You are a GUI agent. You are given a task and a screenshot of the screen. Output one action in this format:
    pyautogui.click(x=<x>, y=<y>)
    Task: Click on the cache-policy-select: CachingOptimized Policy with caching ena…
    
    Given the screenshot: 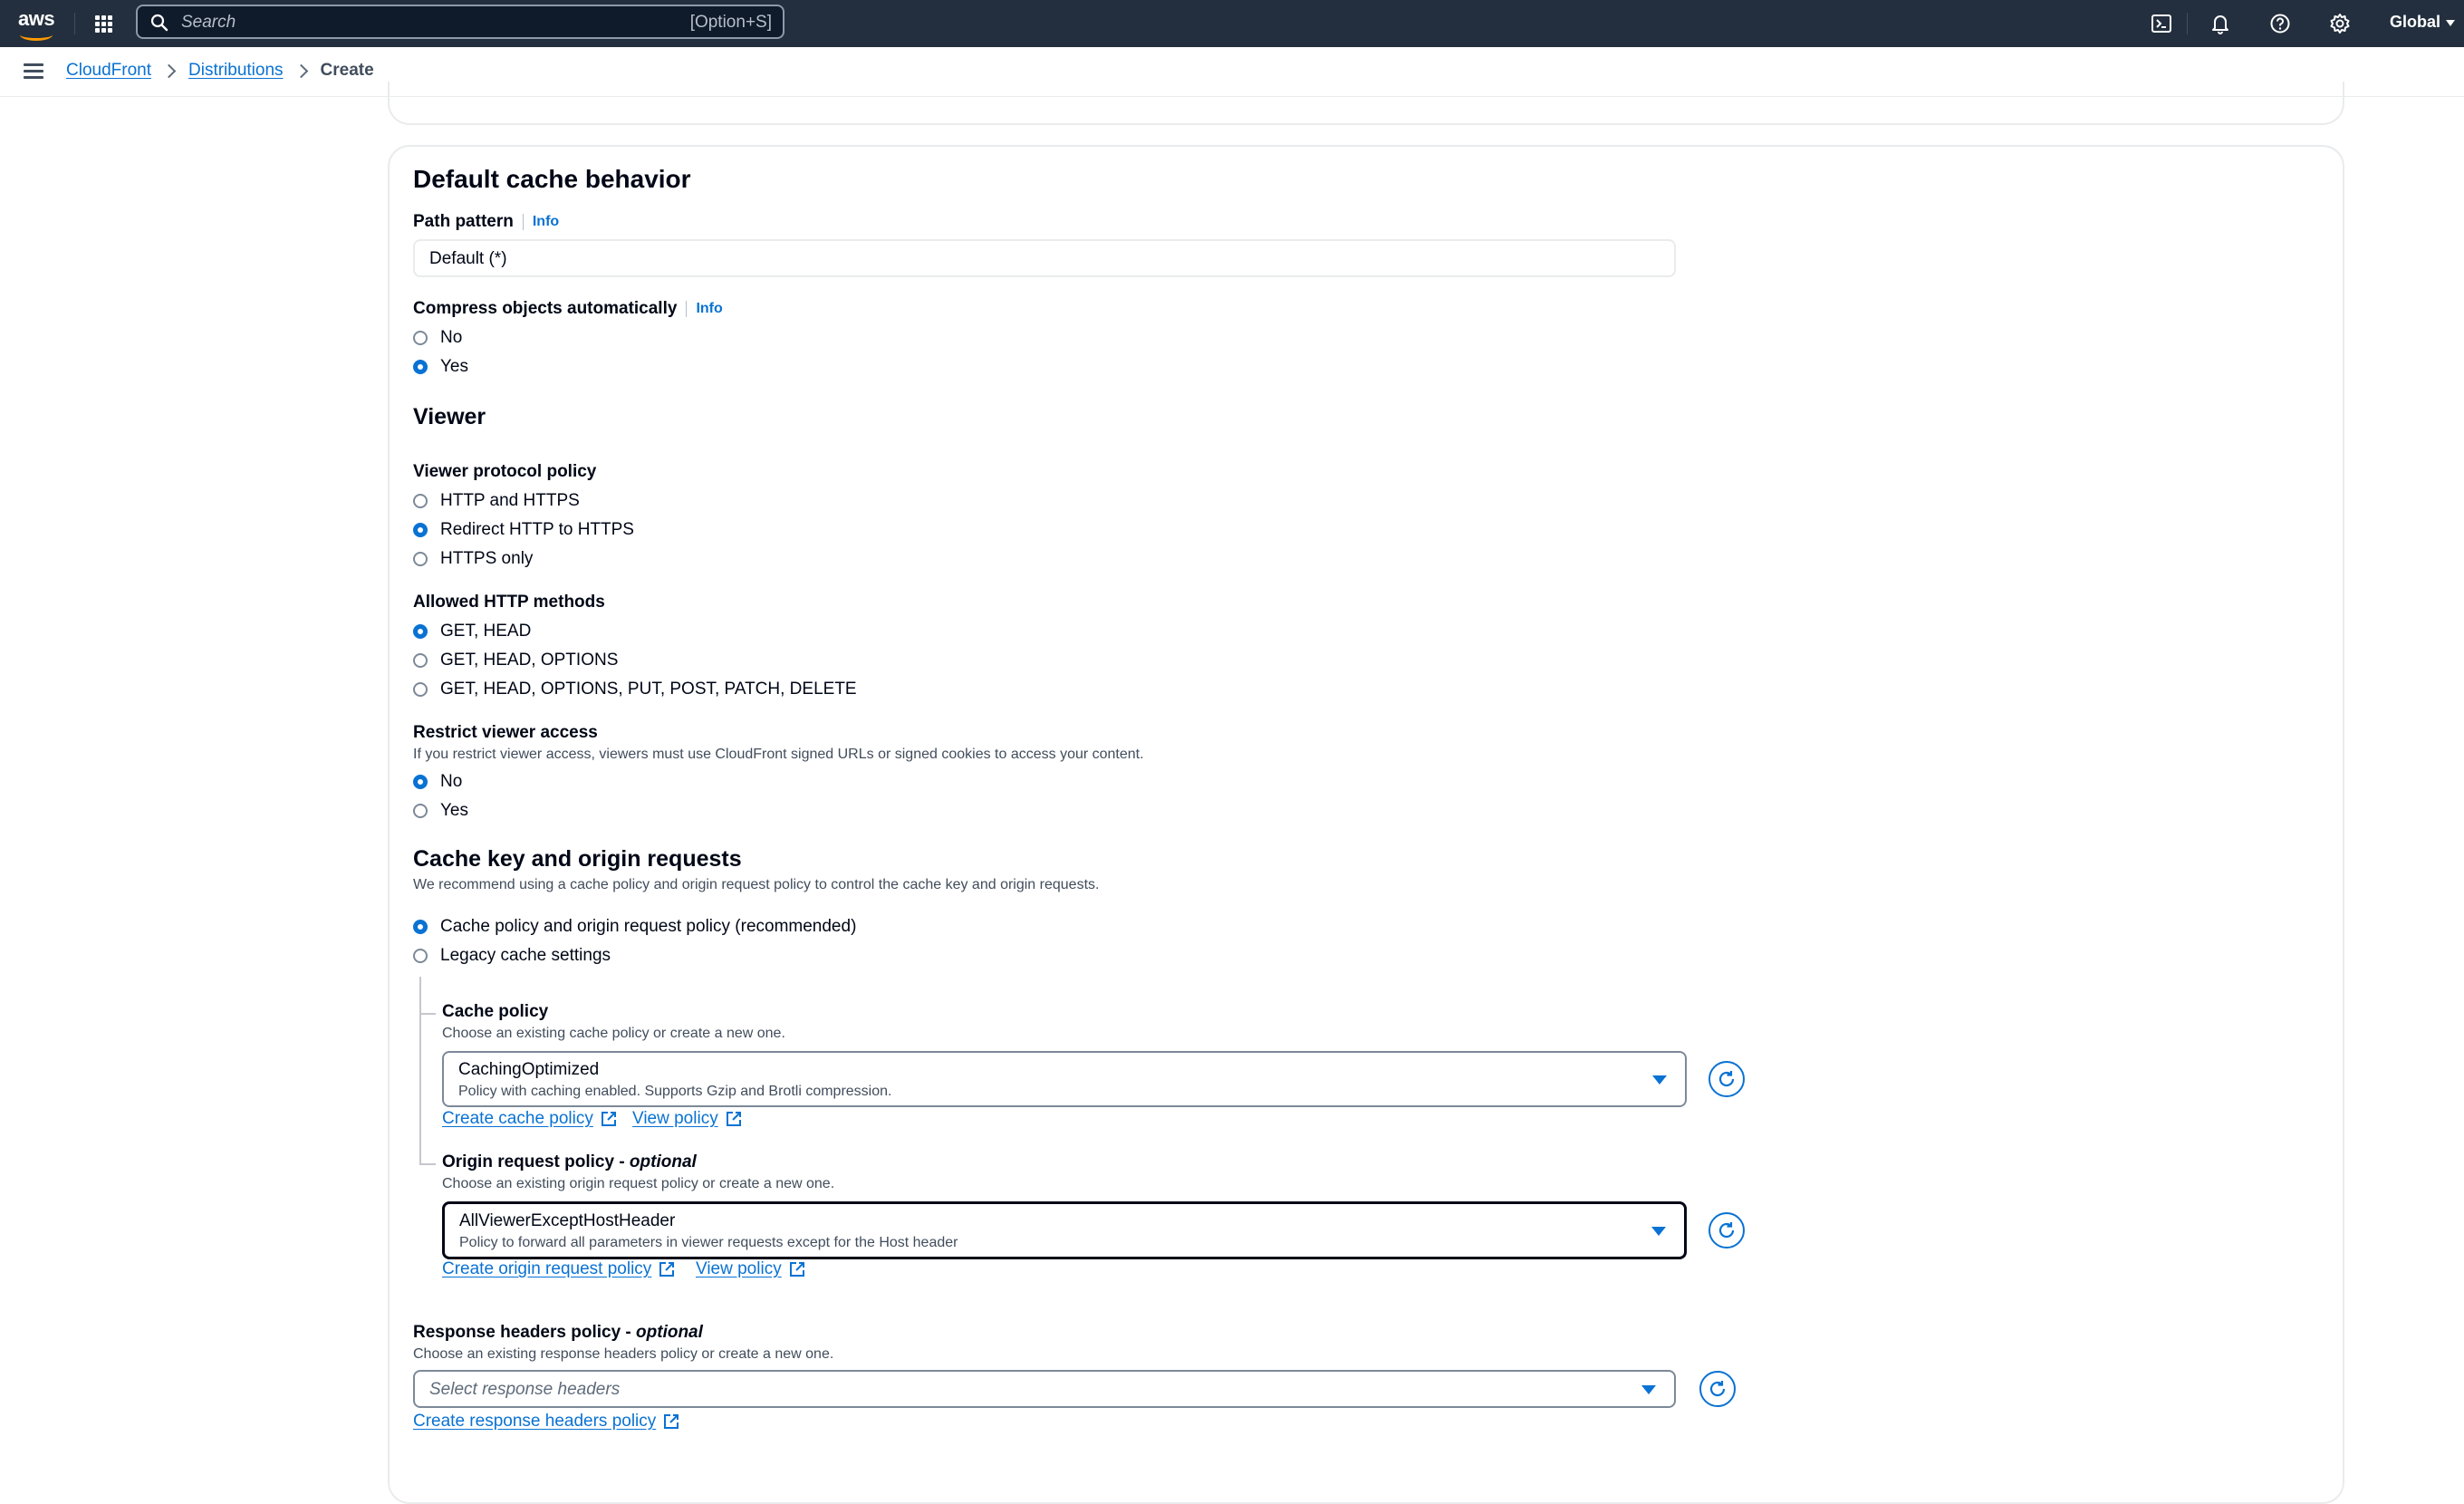 What is the action you would take?
    pyautogui.click(x=1064, y=1079)
    